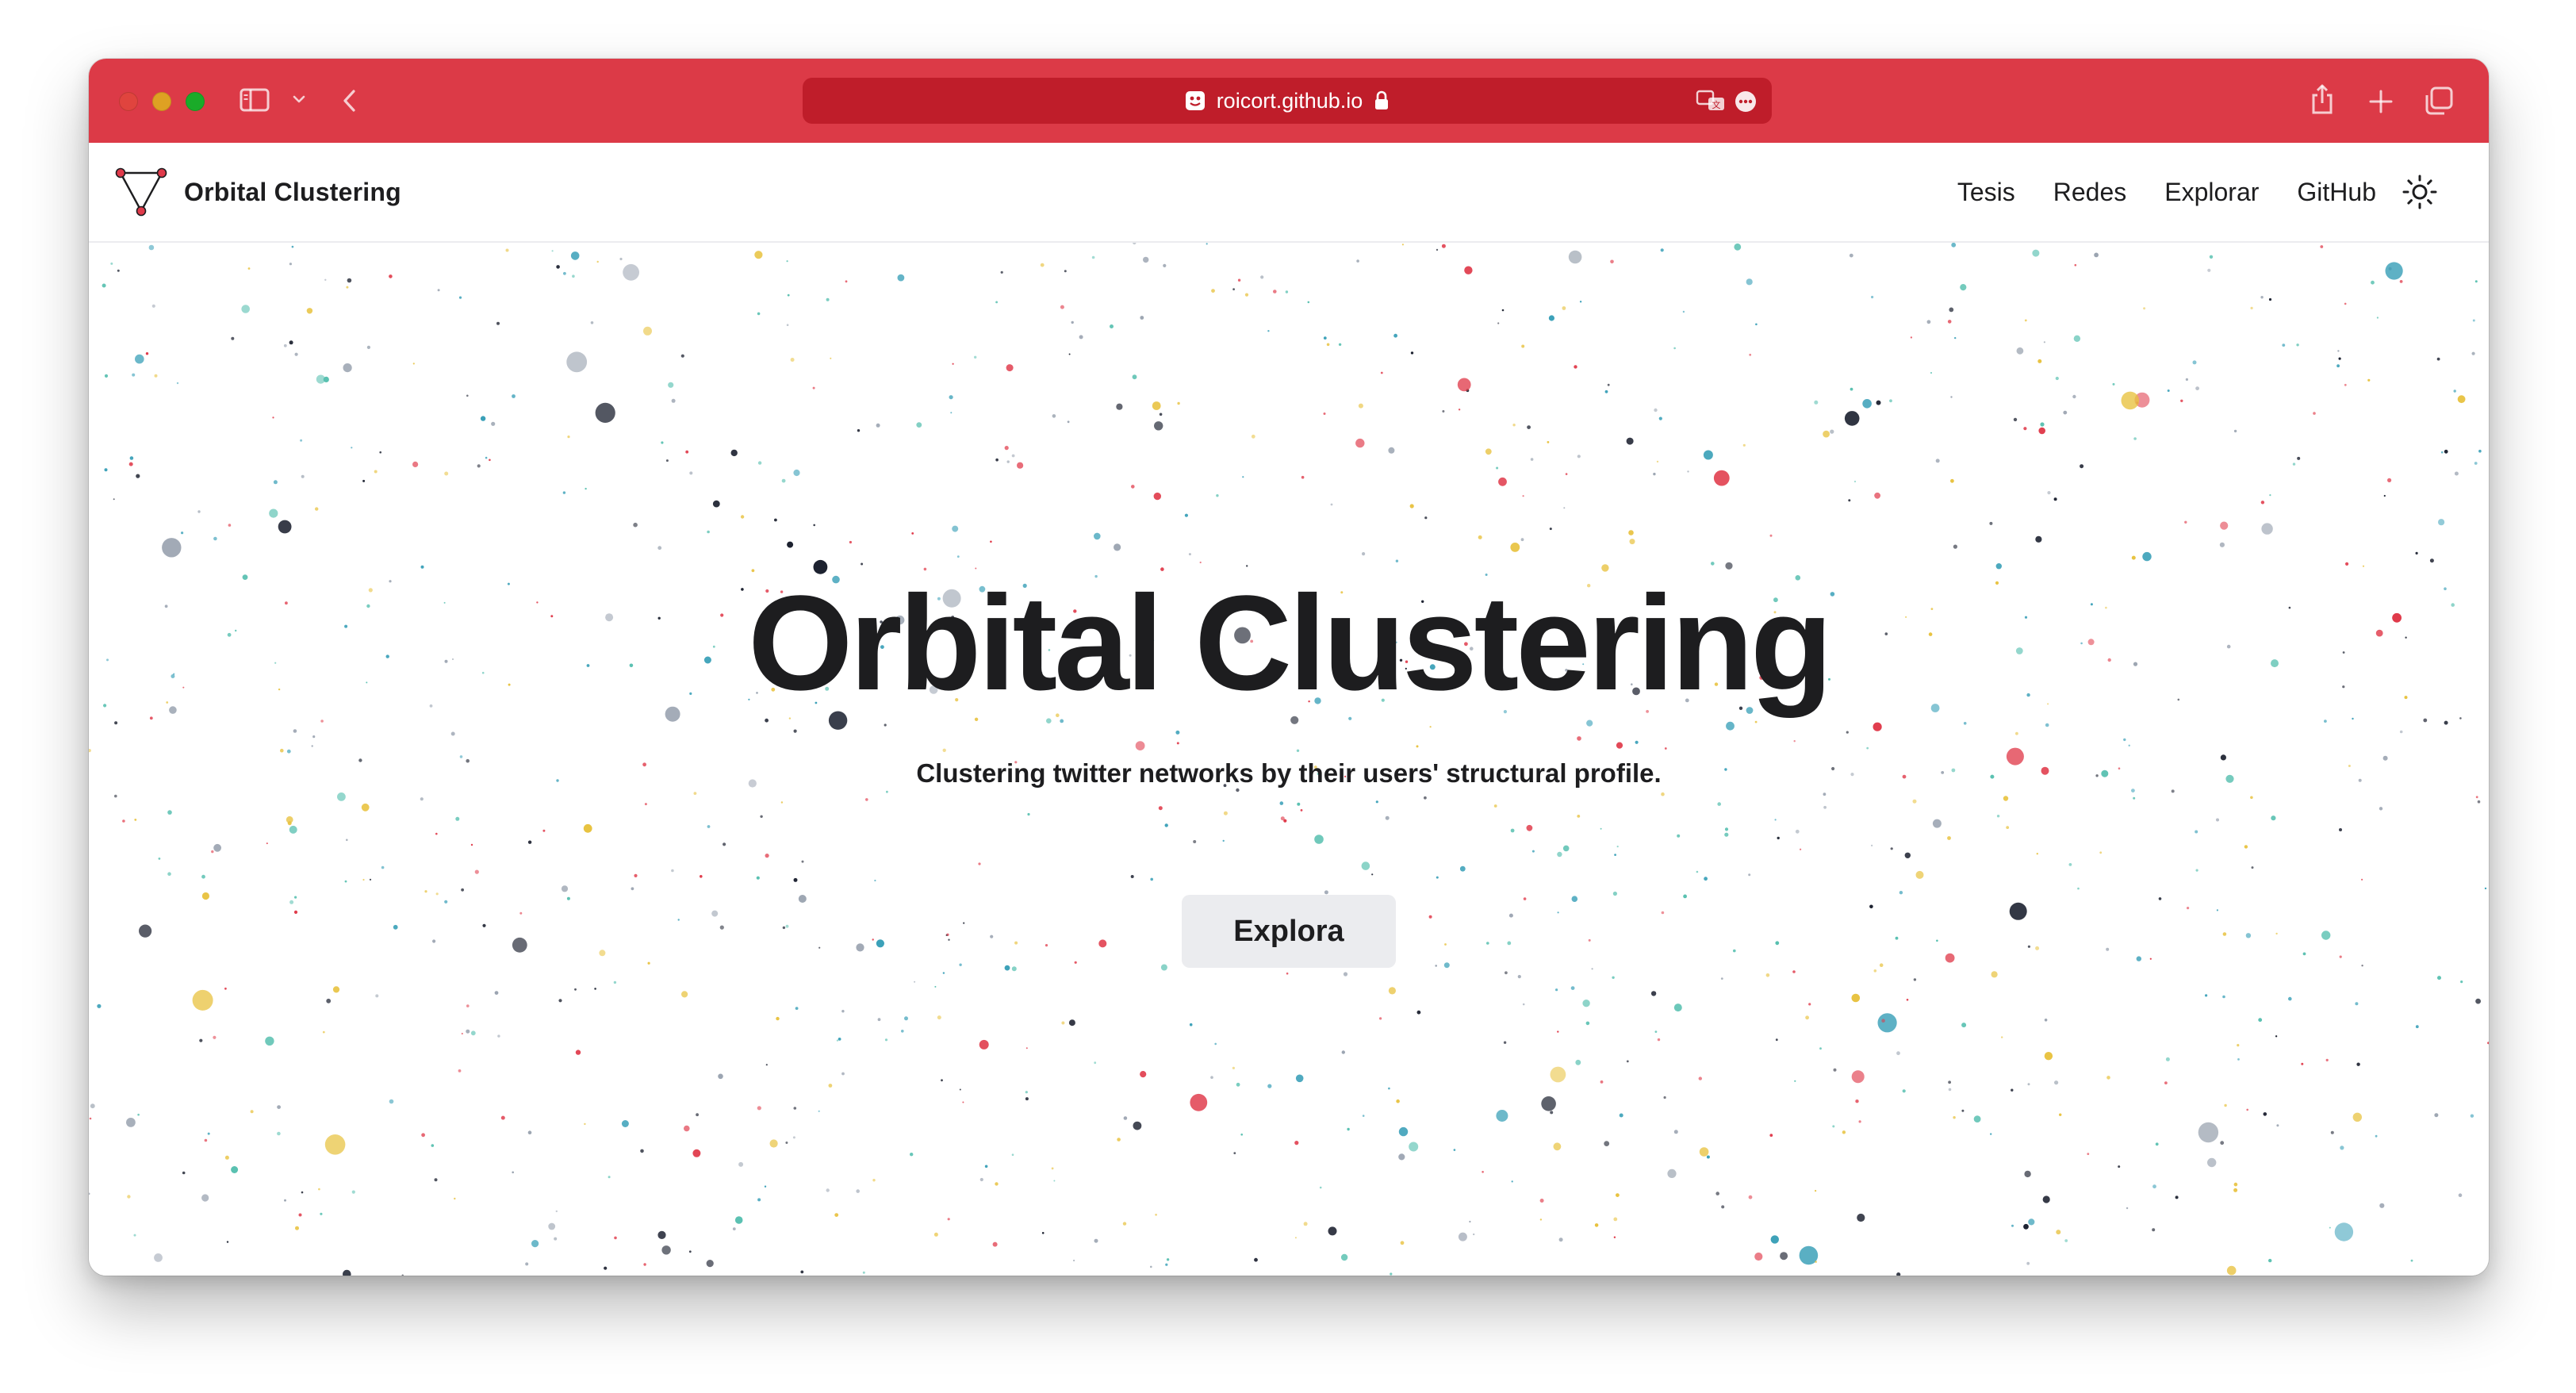 Image resolution: width=2576 pixels, height=1393 pixels. What do you see at coordinates (1986, 192) in the screenshot?
I see `nav-link-tesis: Tesis` at bounding box center [1986, 192].